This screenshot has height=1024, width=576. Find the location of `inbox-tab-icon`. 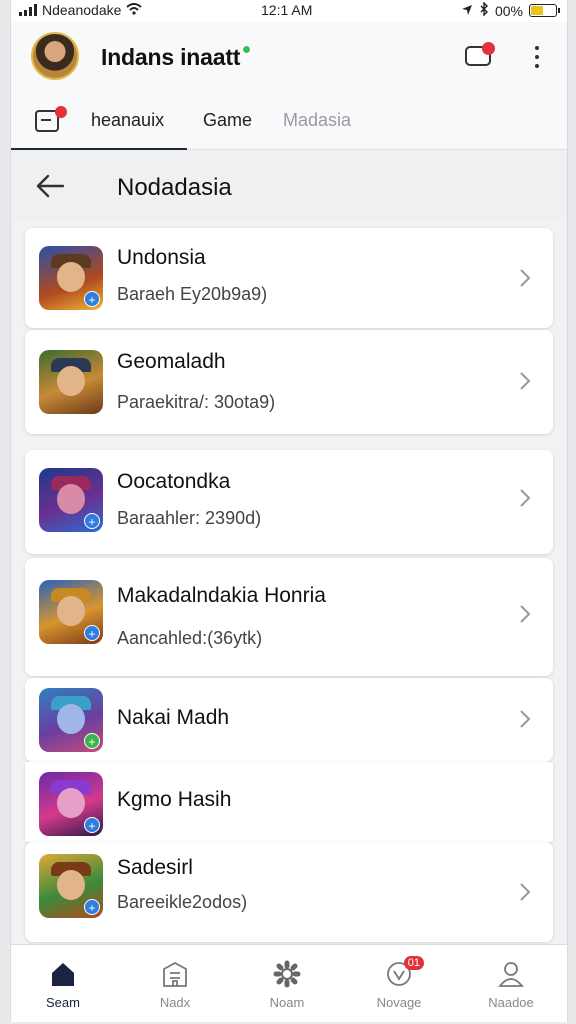

inbox-tab-icon is located at coordinates (51, 119).